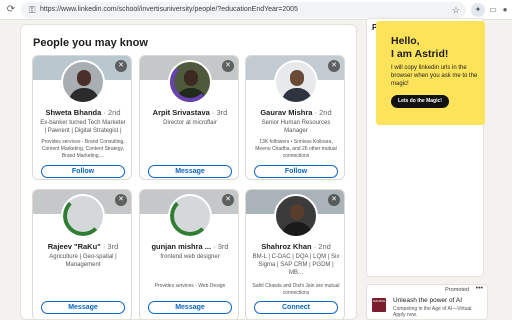  I want to click on lock-icon: ⚿, so click(32, 10).